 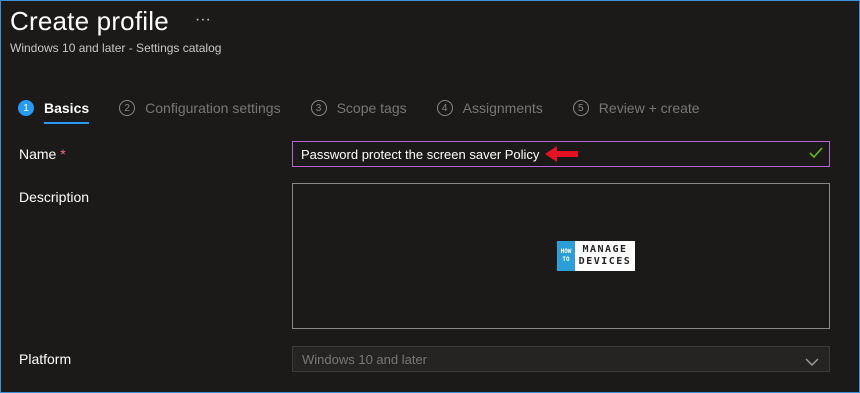 I want to click on logo-devices-text: DEVICES, so click(x=605, y=261).